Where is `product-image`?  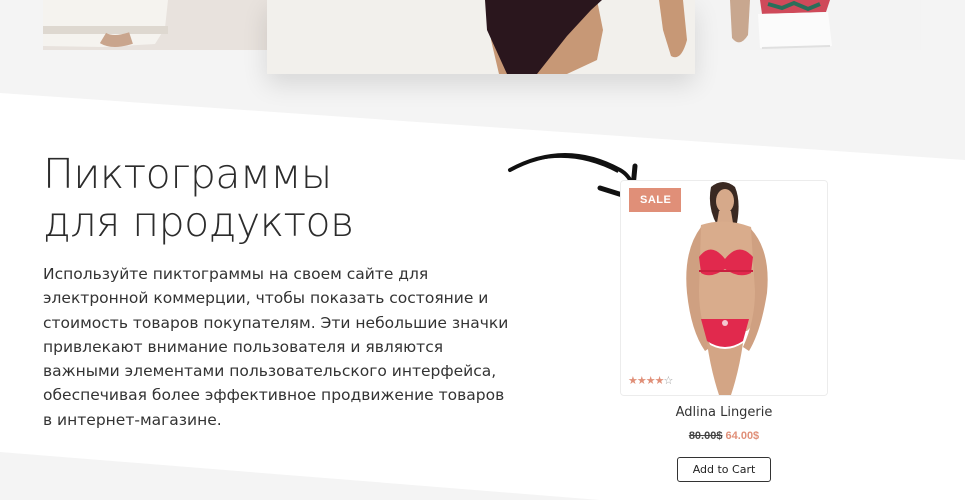 product-image is located at coordinates (724, 288).